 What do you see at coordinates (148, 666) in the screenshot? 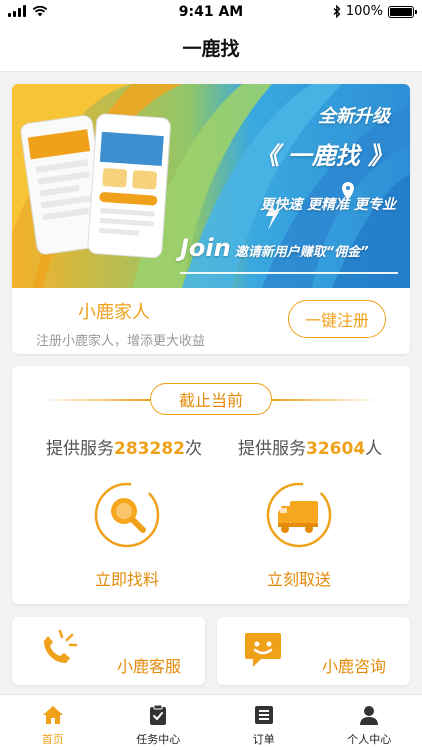
I see `customer-service-label: 小鹿客服` at bounding box center [148, 666].